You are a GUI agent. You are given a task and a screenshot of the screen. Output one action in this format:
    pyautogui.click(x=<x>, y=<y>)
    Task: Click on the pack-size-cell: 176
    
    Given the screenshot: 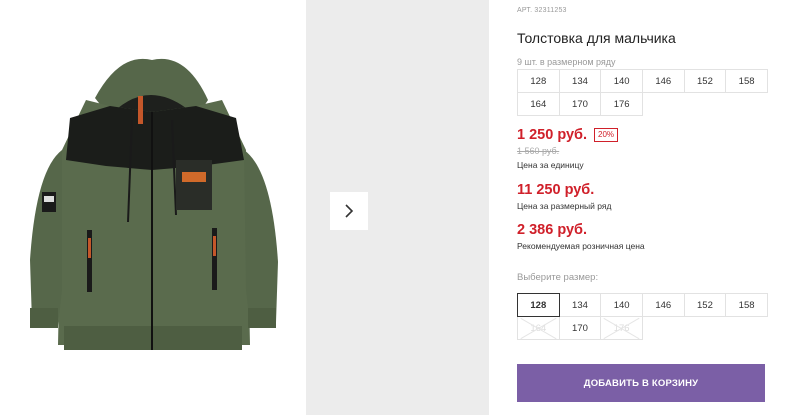 What is the action you would take?
    pyautogui.click(x=621, y=104)
    